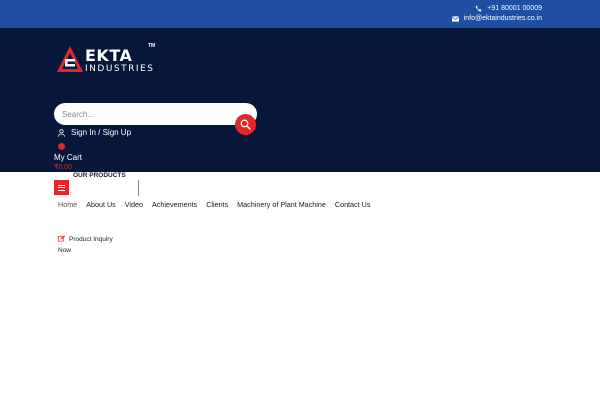 The height and width of the screenshot is (400, 600). Describe the element at coordinates (514, 8) in the screenshot. I see `phone-number: +91 80001 00009` at that location.